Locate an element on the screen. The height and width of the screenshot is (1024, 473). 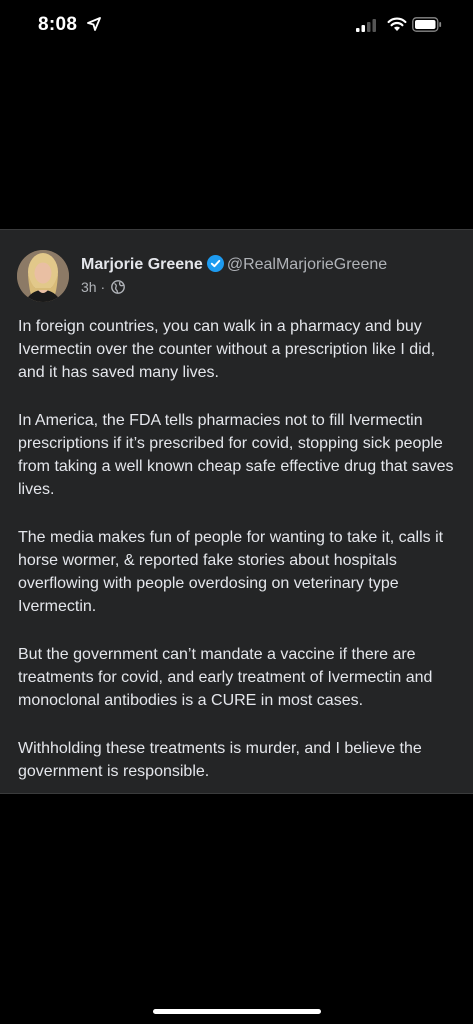
avatar-image is located at coordinates (43, 276).